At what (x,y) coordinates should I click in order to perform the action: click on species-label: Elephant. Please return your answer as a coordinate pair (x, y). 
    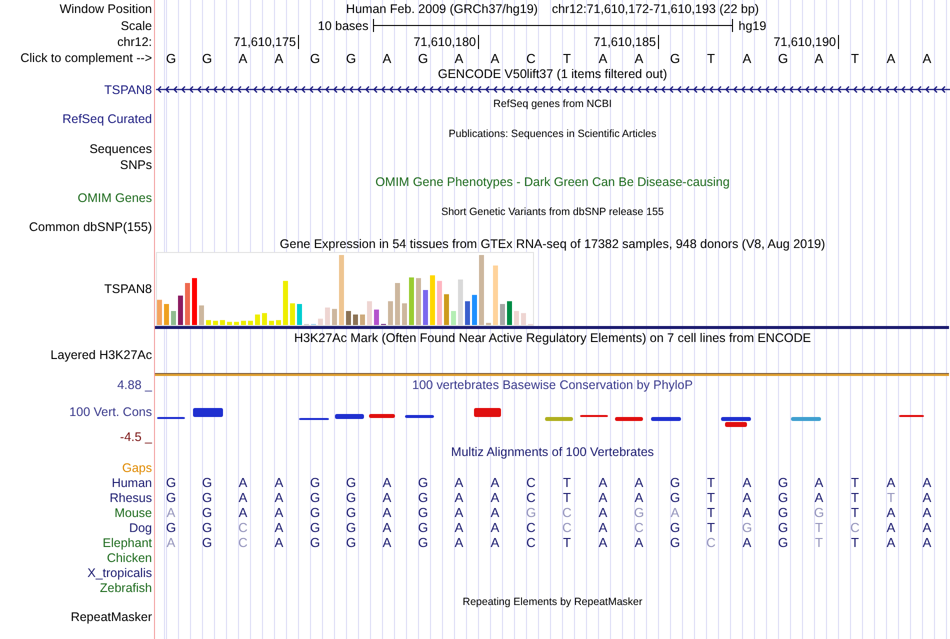
    Looking at the image, I should click on (127, 543).